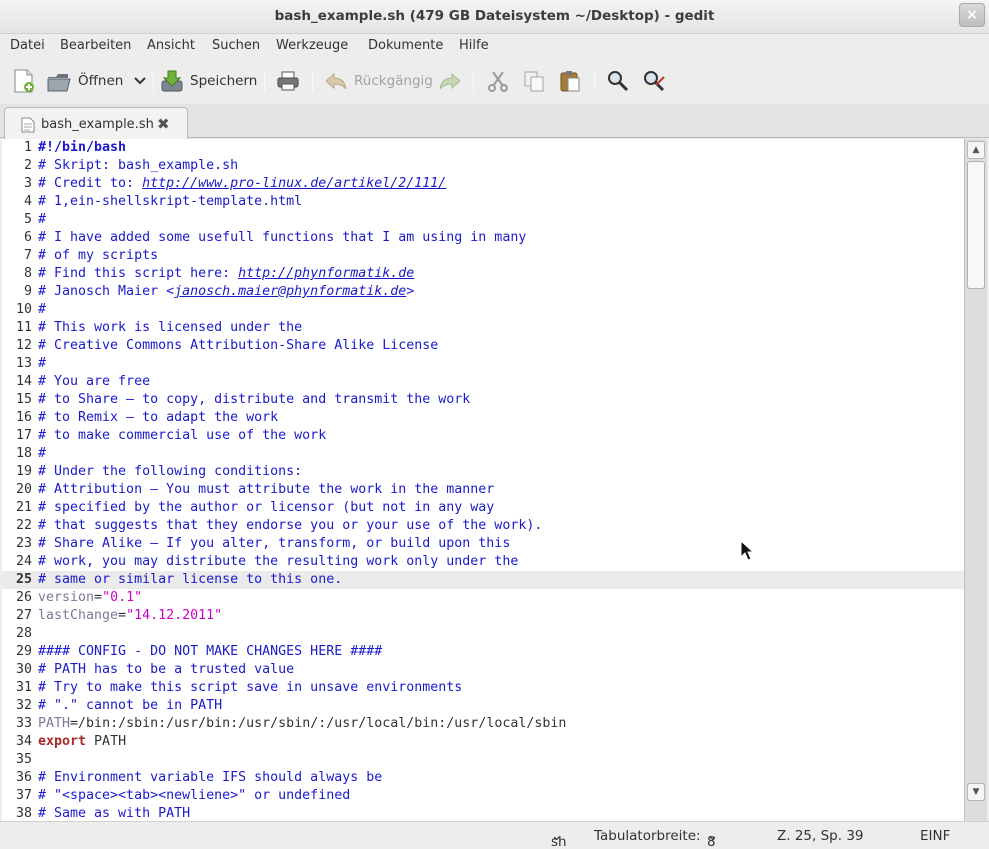 Image resolution: width=989 pixels, height=849 pixels. Describe the element at coordinates (483, 382) in the screenshot. I see `code-line: 14 # You are free` at that location.